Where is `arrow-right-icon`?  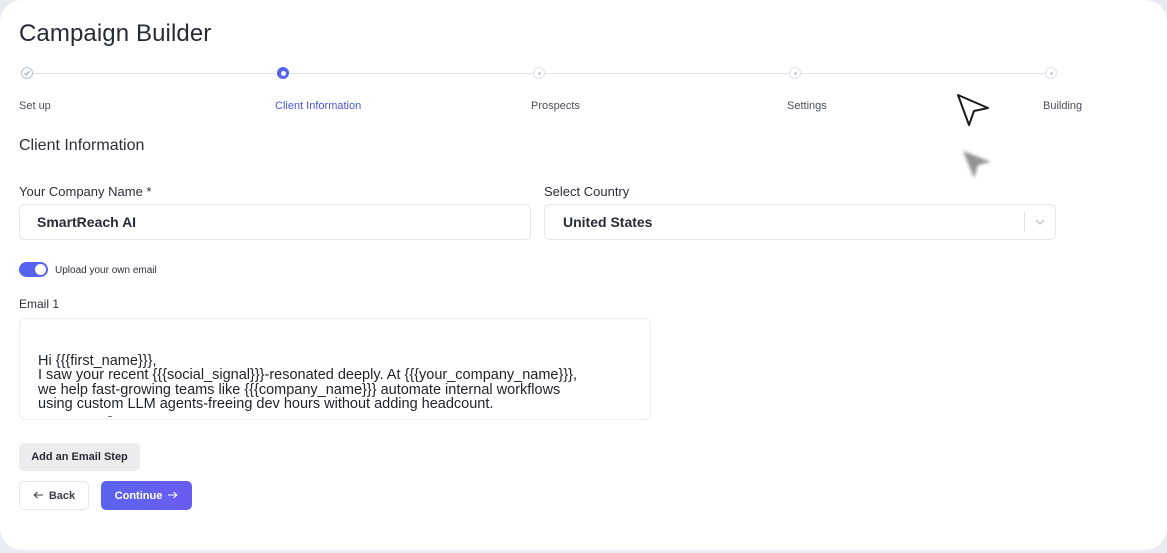 arrow-right-icon is located at coordinates (172, 496).